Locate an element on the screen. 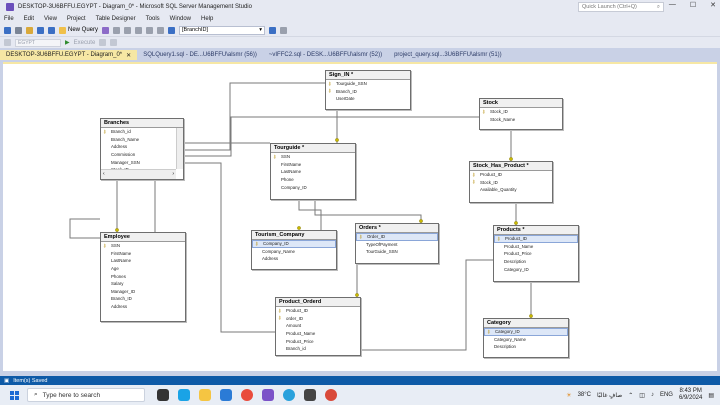 The width and height of the screenshot is (720, 405). relationship-employee-self is located at coordinates (84, 228).